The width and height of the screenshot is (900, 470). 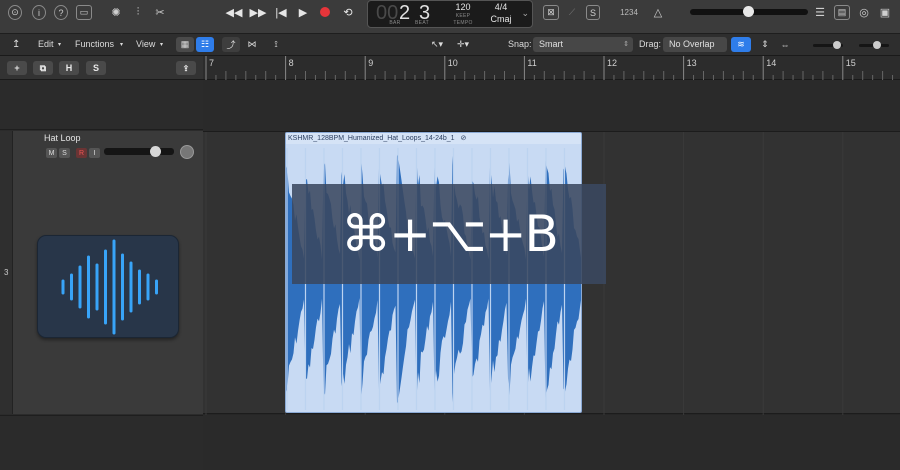 I want to click on ruler-bar-number: 12, so click(x=612, y=63).